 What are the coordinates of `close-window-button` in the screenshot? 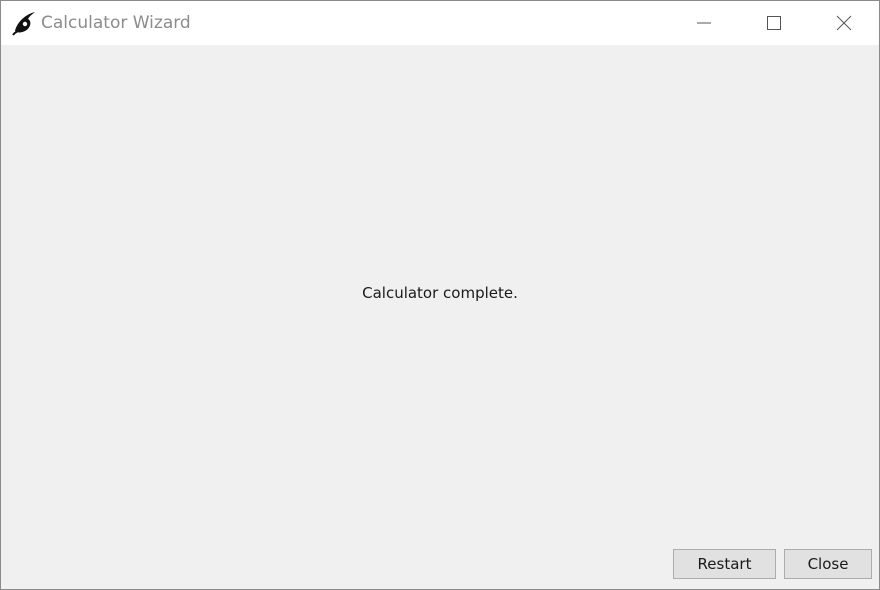 It's located at (844, 23).